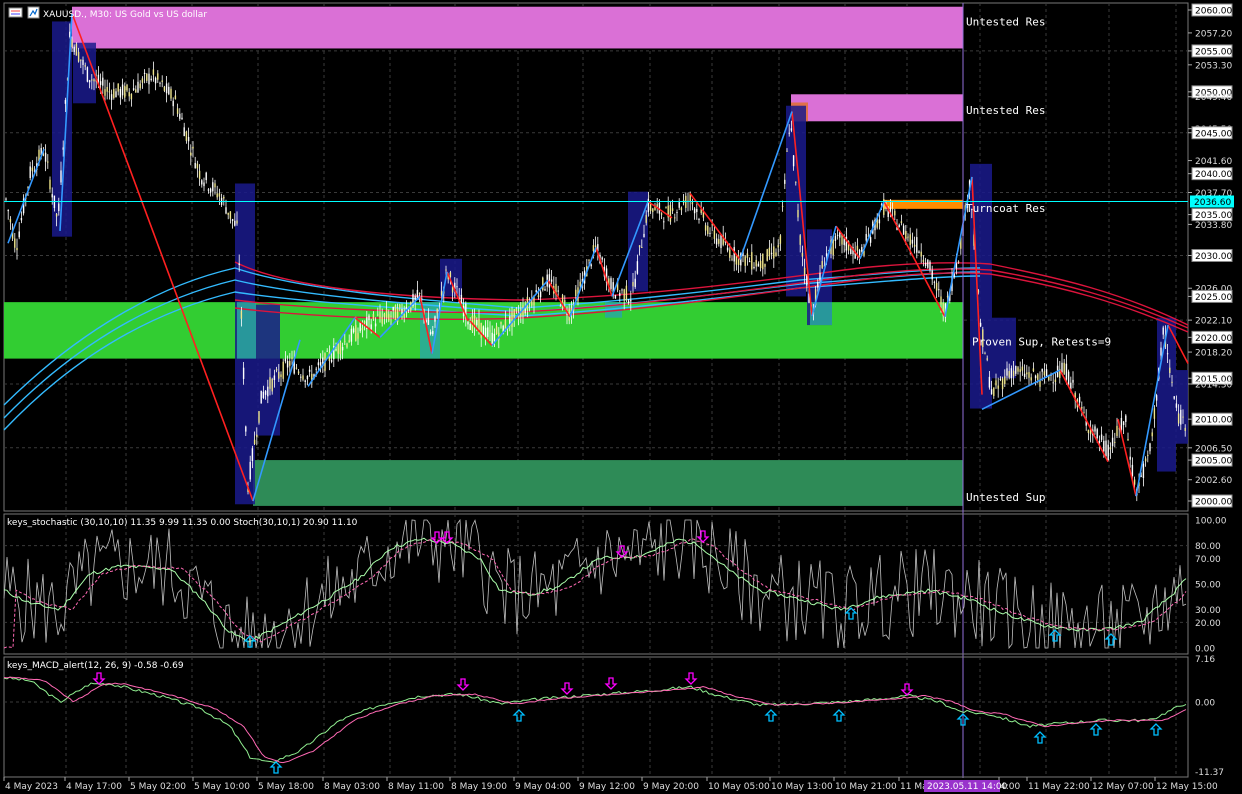  I want to click on stoch-tick-label: 50.00, so click(1208, 586).